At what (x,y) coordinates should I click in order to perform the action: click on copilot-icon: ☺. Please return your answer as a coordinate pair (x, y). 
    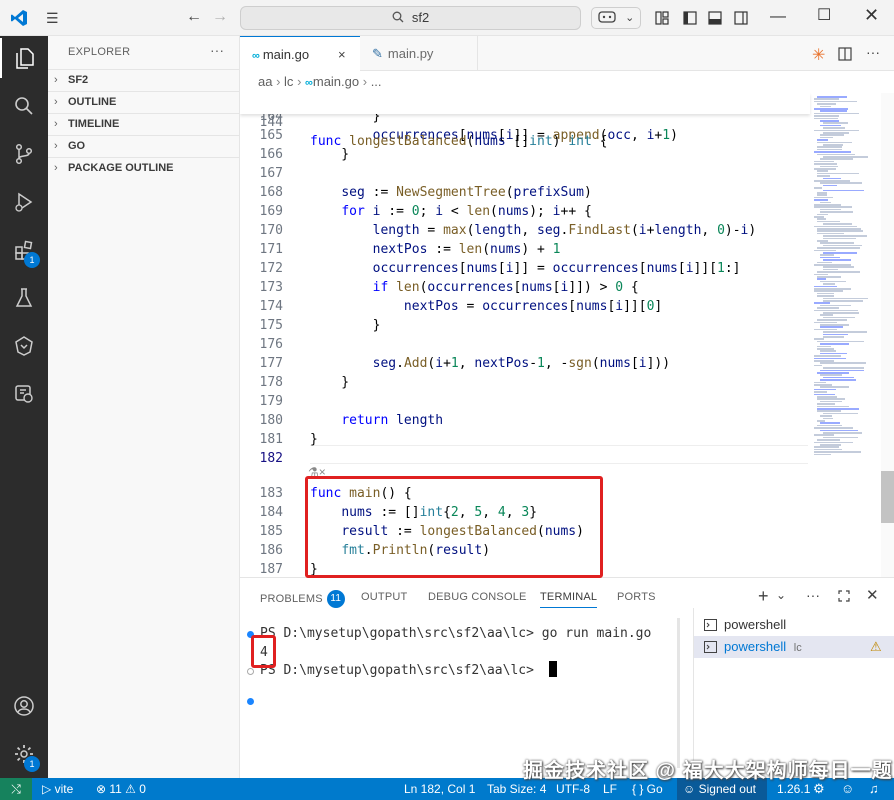
    Looking at the image, I should click on (691, 789).